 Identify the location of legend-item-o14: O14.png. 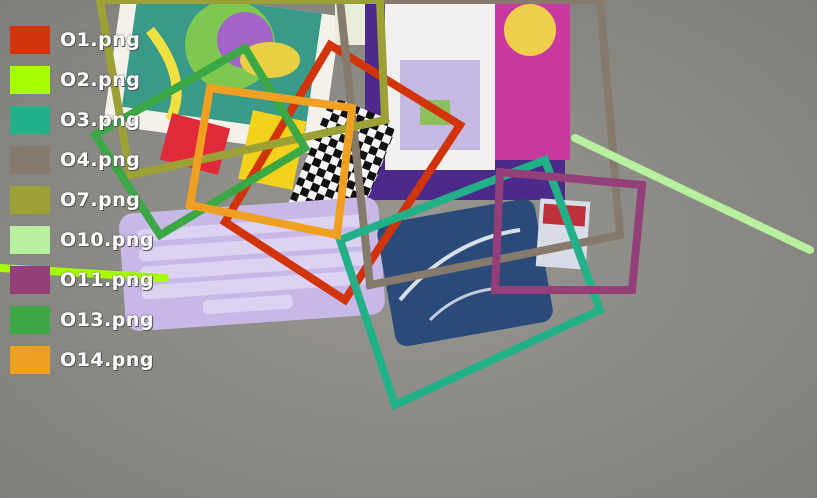
(82, 360).